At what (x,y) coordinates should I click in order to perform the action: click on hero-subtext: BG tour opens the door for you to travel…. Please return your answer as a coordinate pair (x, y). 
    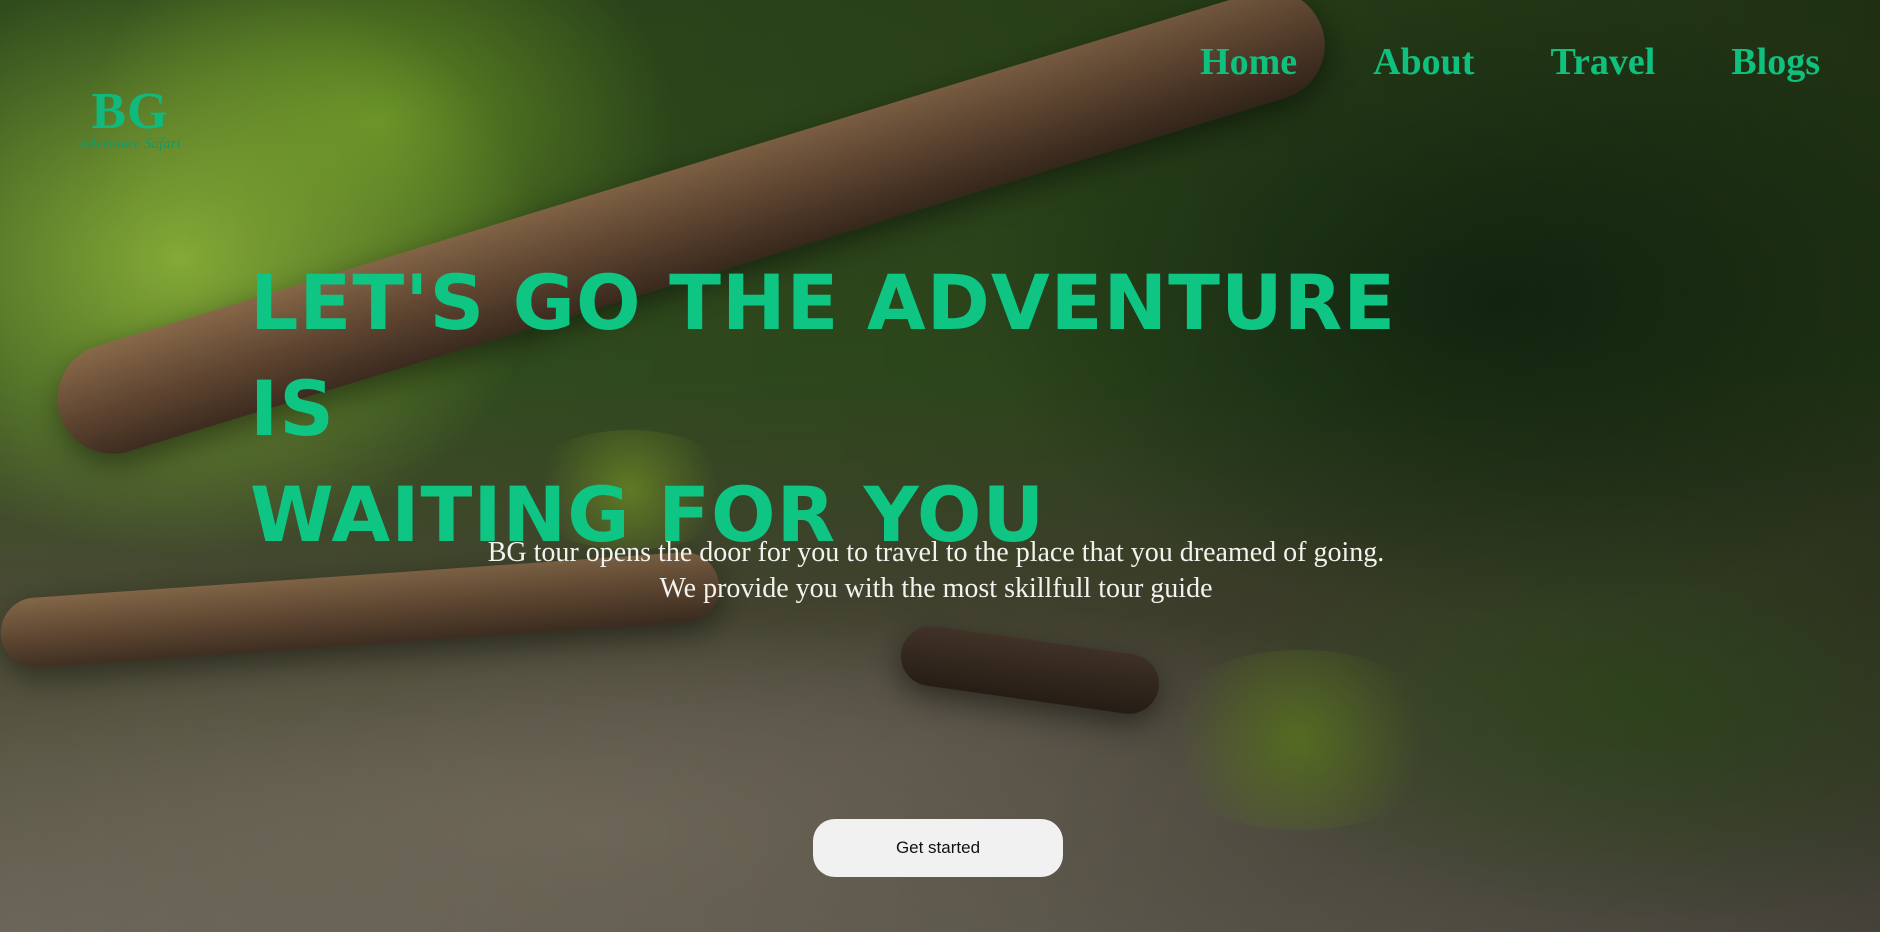
    Looking at the image, I should click on (936, 571).